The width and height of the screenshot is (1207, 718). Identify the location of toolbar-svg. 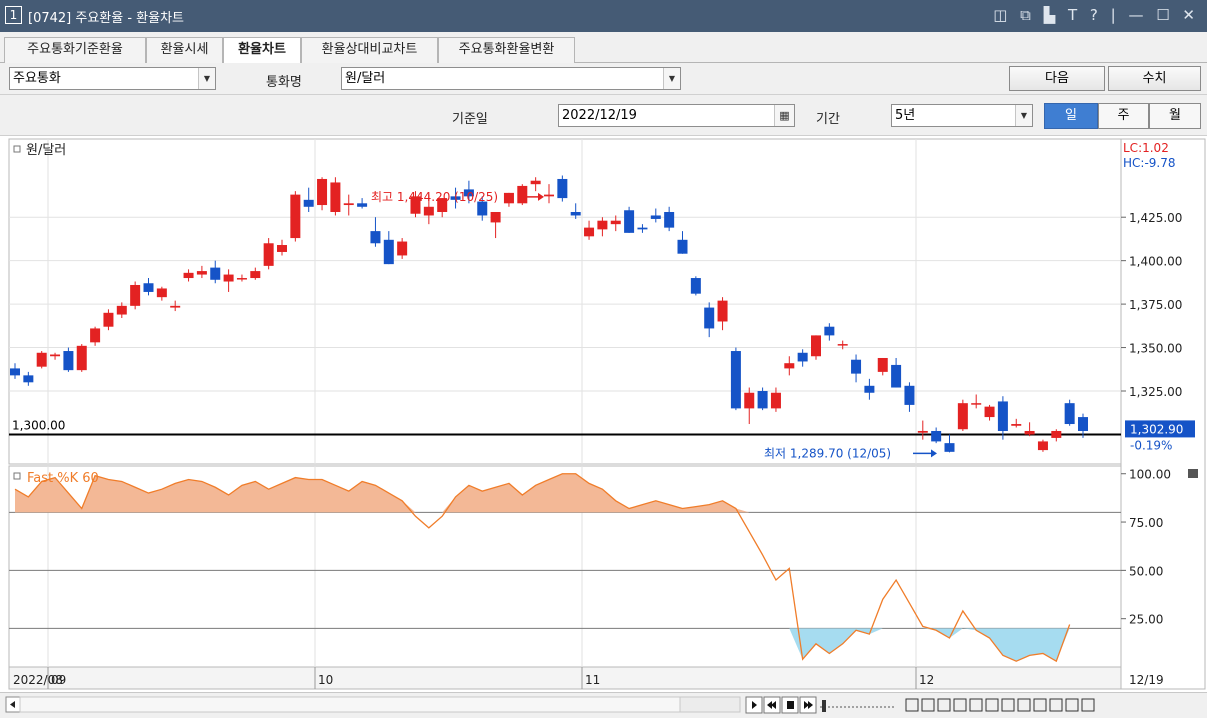
(603, 705).